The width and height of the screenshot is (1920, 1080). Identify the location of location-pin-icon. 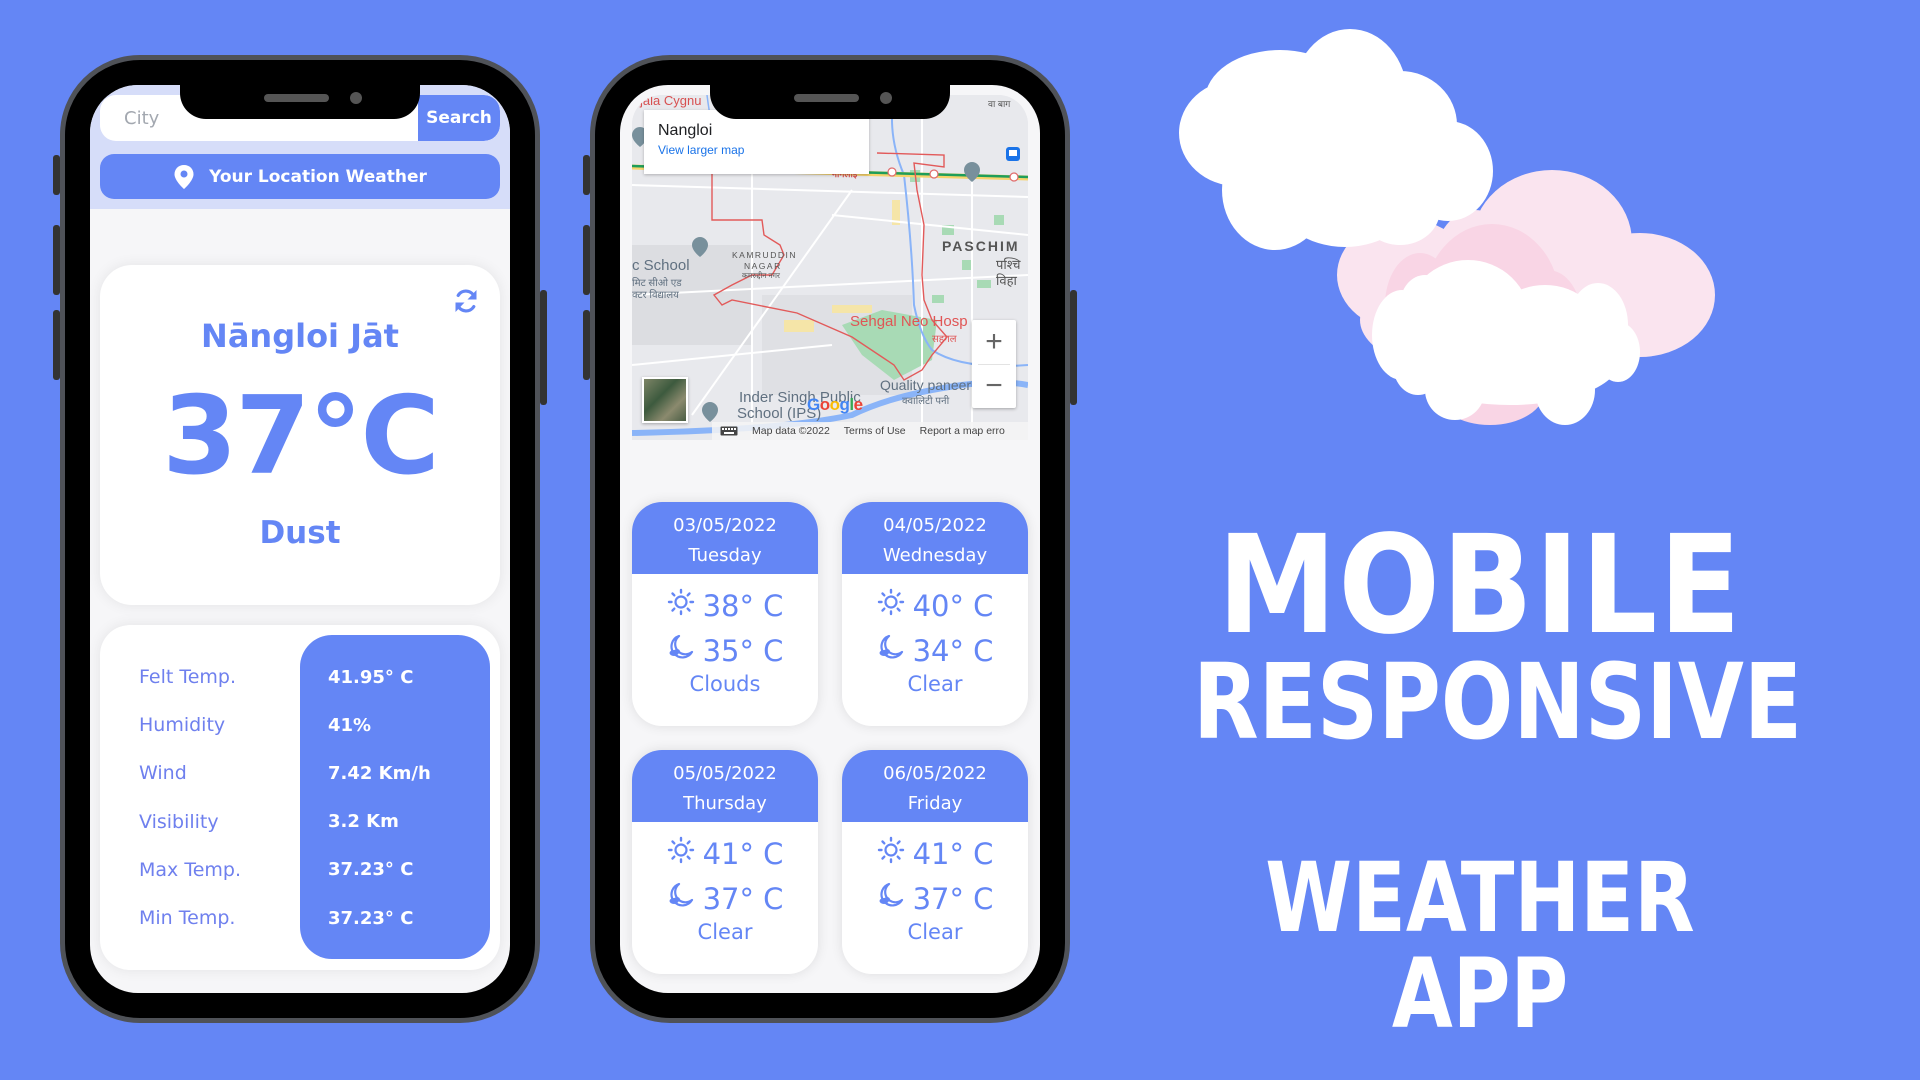
(184, 176).